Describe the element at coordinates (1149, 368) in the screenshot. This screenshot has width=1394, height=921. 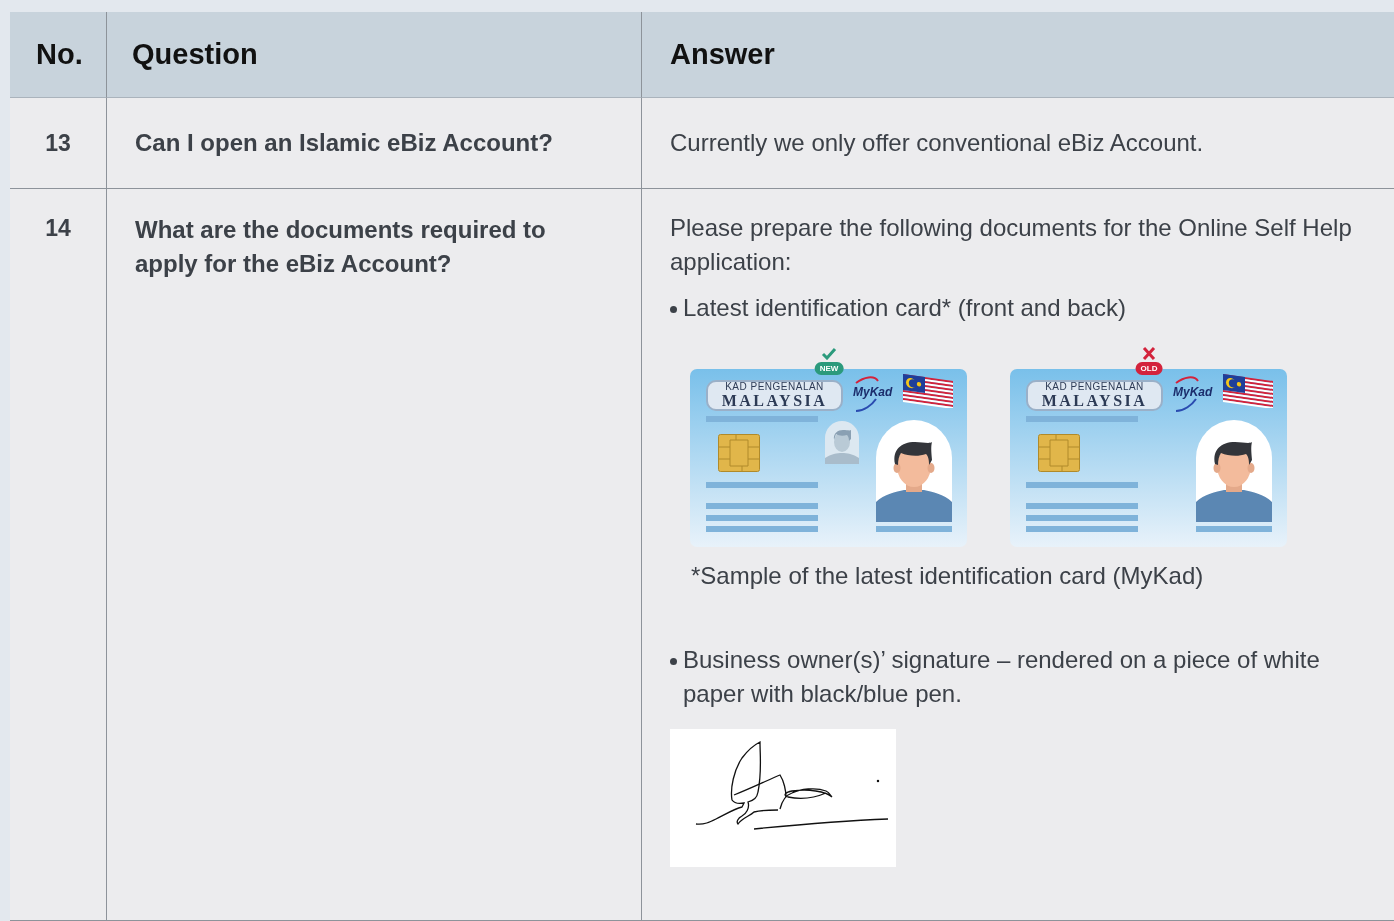
I see `status-badge: OLD` at that location.